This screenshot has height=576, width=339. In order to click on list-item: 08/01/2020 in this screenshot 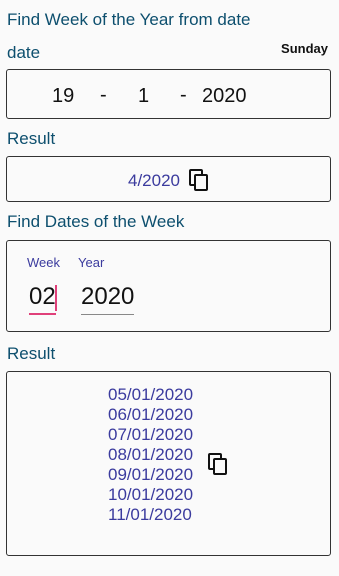, I will do `click(151, 454)`.